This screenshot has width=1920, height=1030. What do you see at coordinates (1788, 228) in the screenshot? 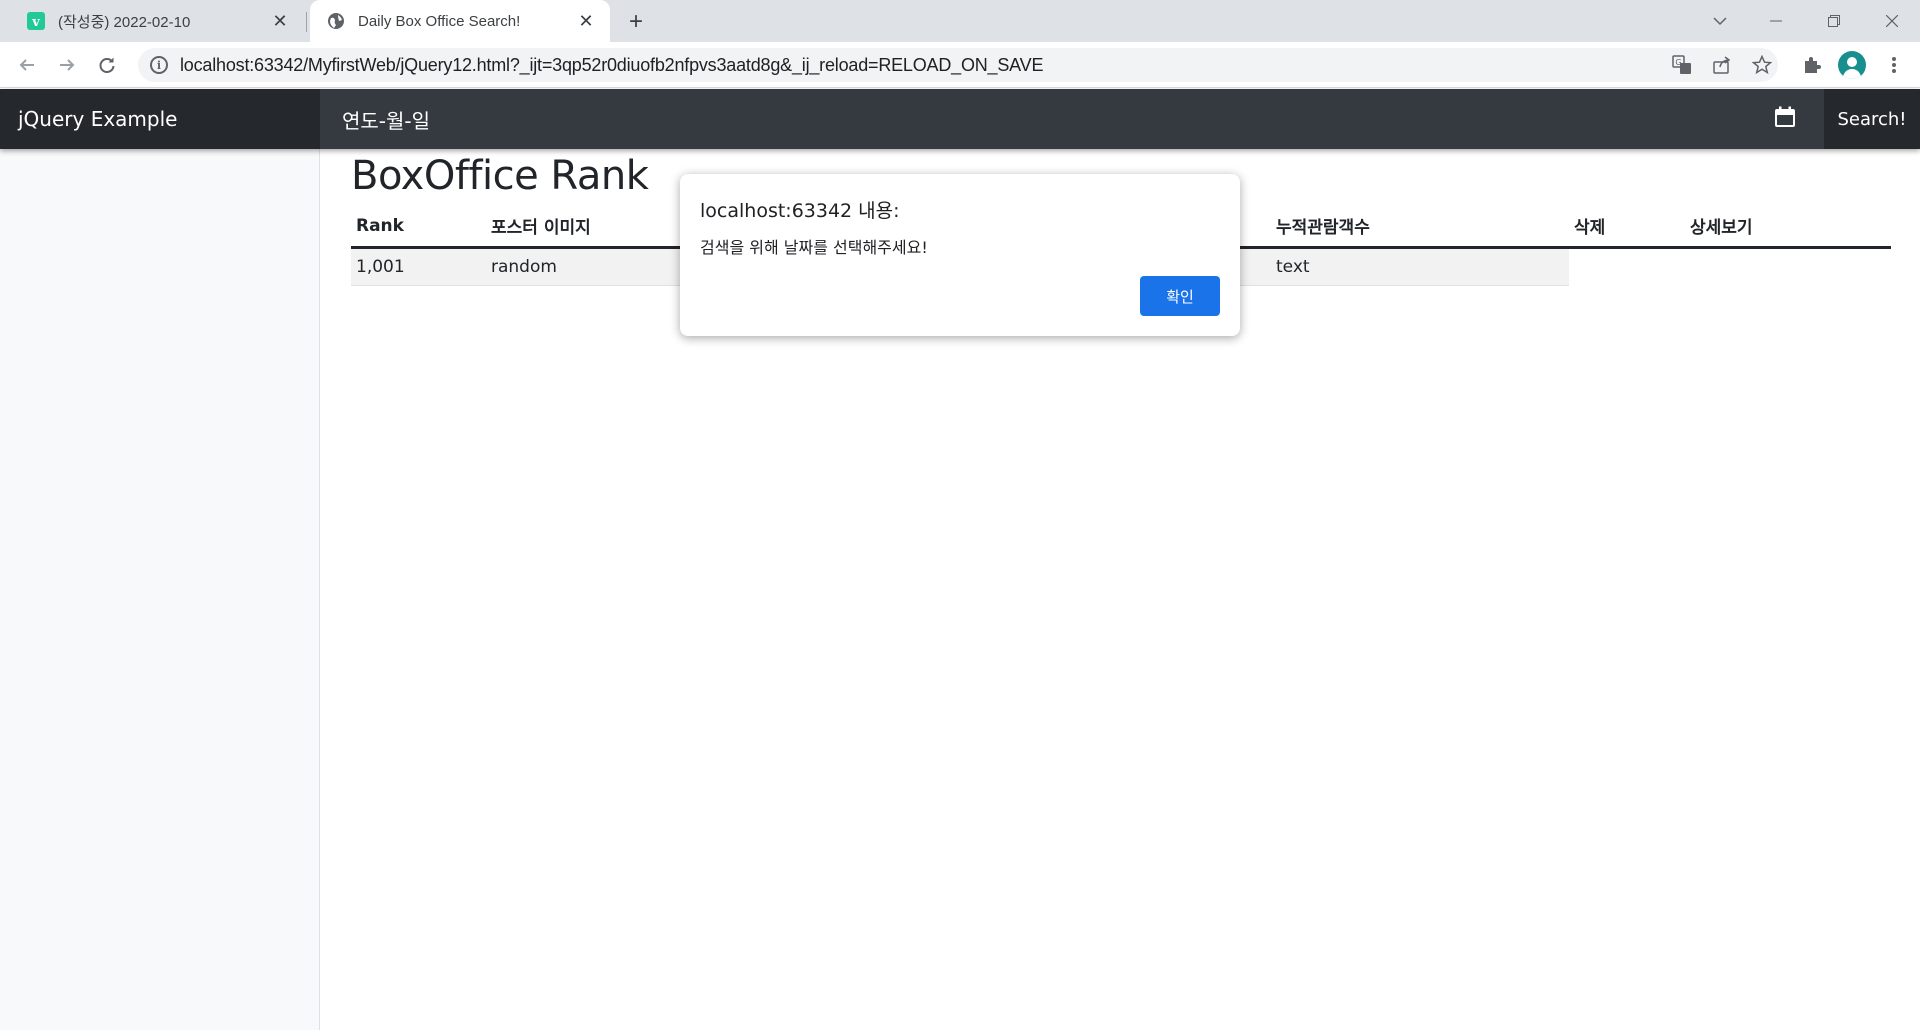
I see `column-header-detail: 상세보기` at bounding box center [1788, 228].